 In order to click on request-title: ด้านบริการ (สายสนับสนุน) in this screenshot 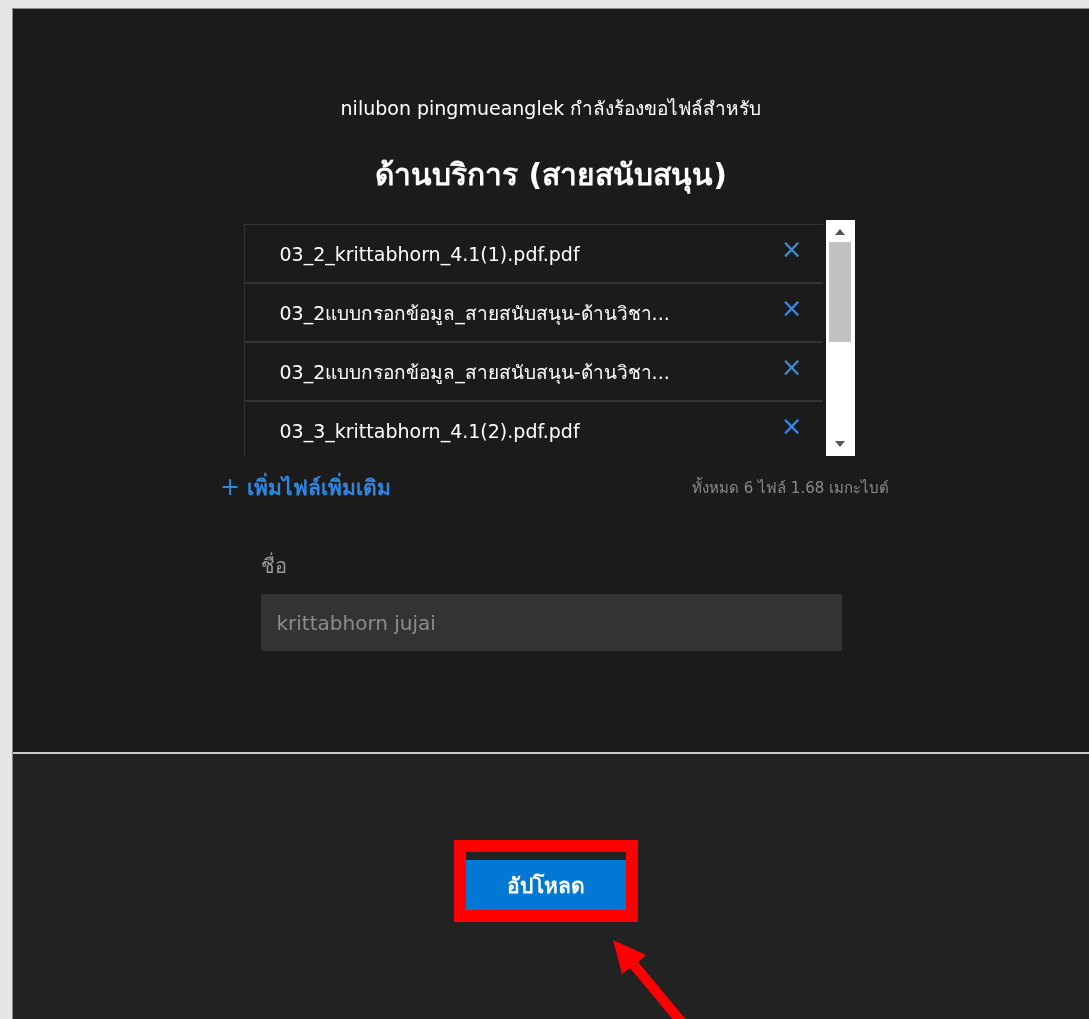, I will do `click(551, 176)`.